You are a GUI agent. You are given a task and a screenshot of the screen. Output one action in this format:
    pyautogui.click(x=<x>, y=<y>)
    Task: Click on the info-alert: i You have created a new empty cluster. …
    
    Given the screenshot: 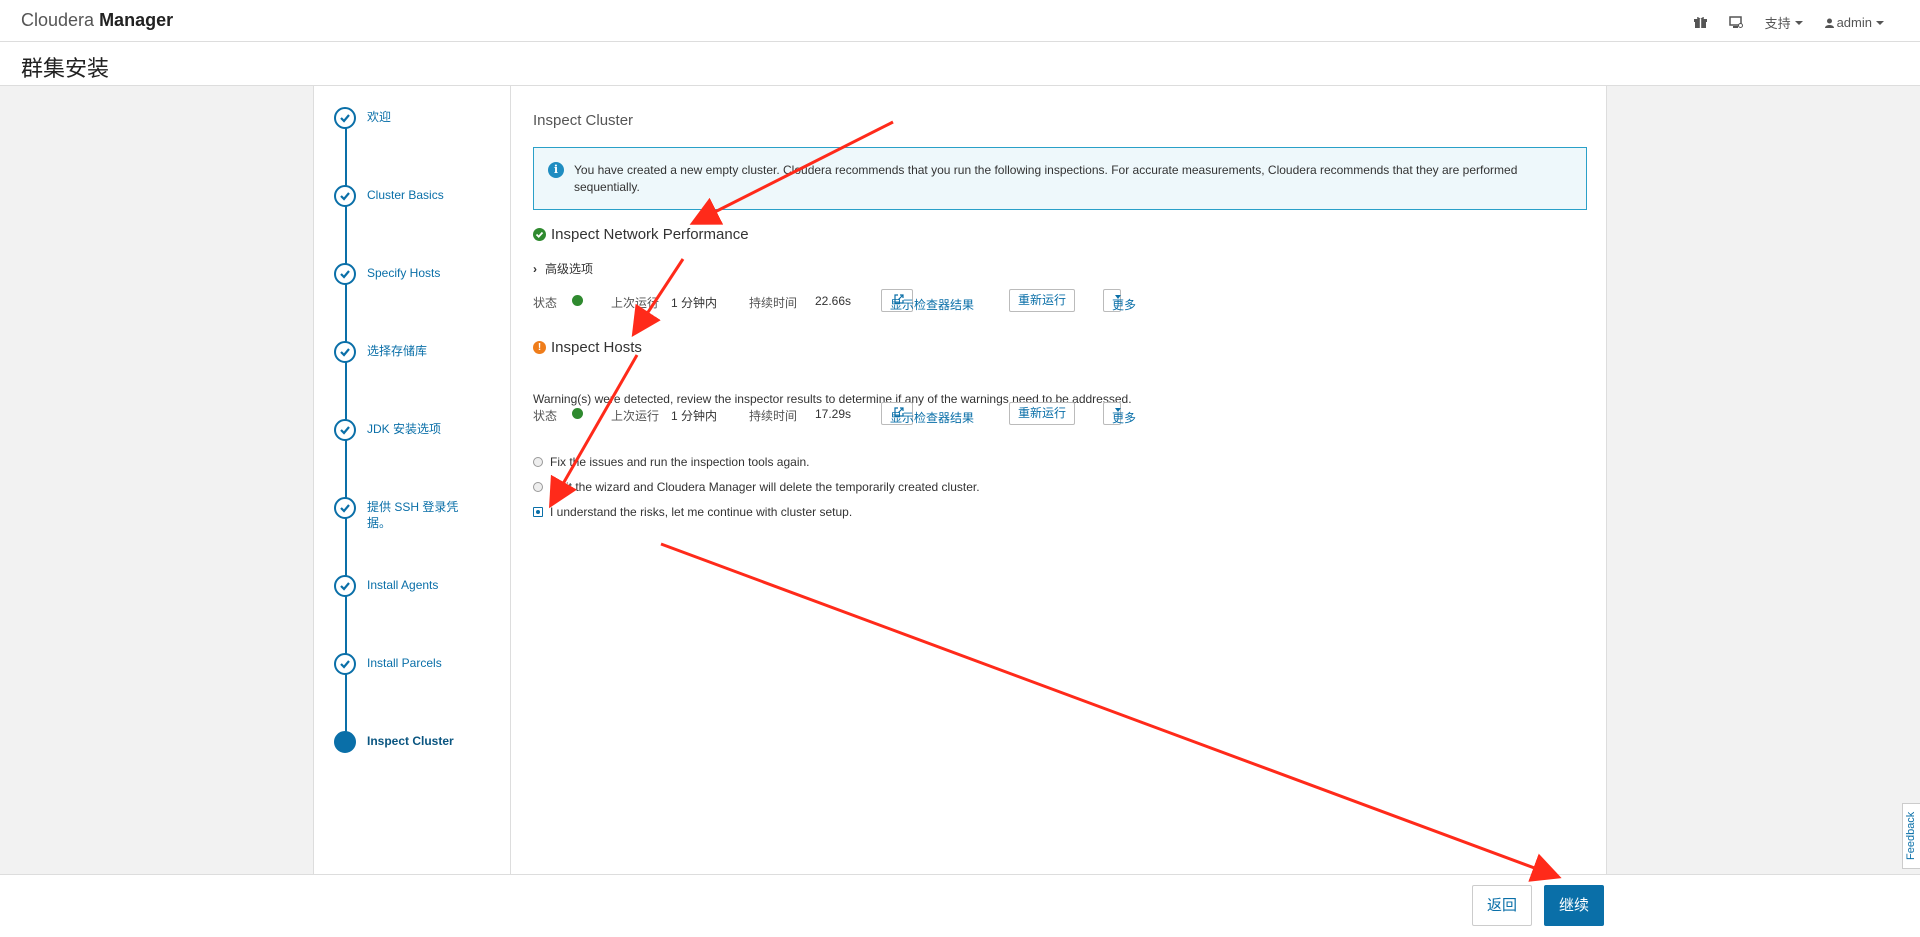 What is the action you would take?
    pyautogui.click(x=1060, y=178)
    